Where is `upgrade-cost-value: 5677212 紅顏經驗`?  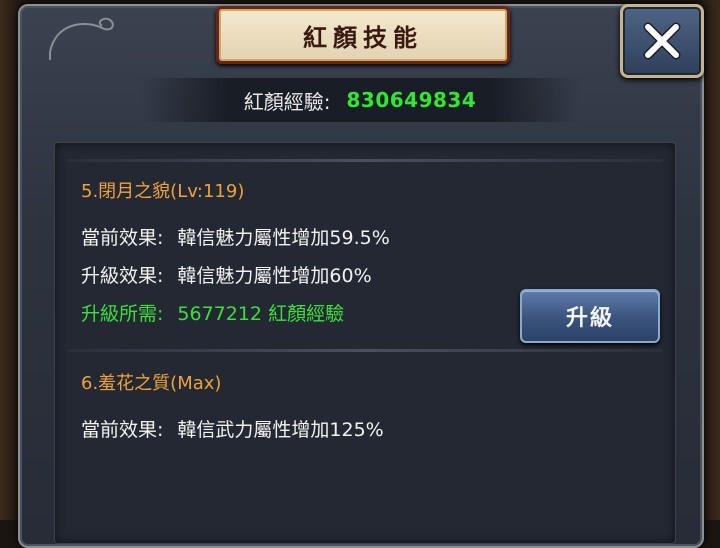
upgrade-cost-value: 5677212 紅顏經驗 is located at coordinates (261, 314).